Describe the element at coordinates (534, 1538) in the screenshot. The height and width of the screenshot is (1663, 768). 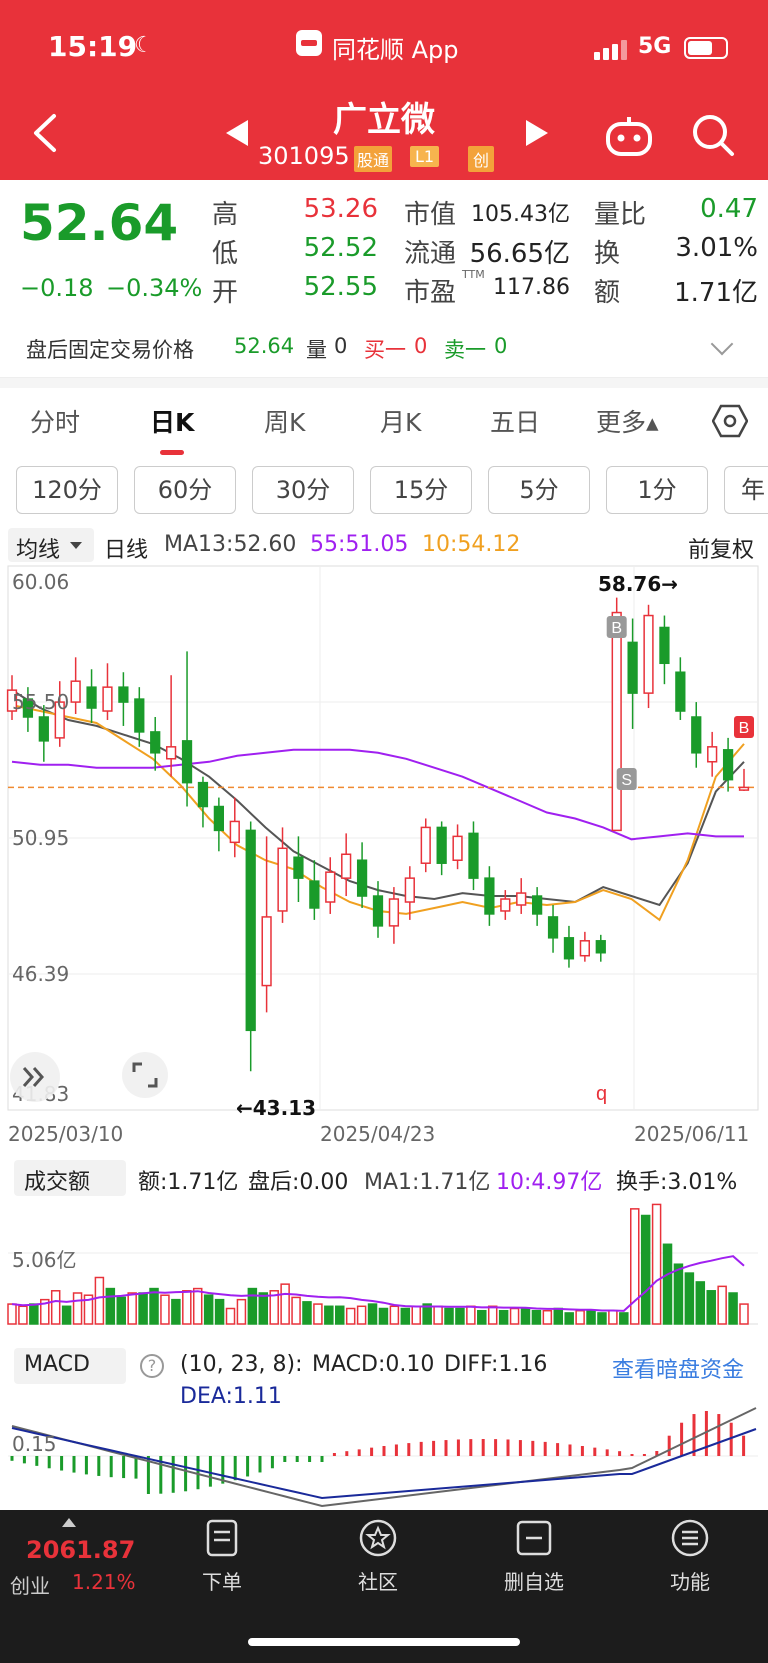
I see `remove-watchlist-icon` at that location.